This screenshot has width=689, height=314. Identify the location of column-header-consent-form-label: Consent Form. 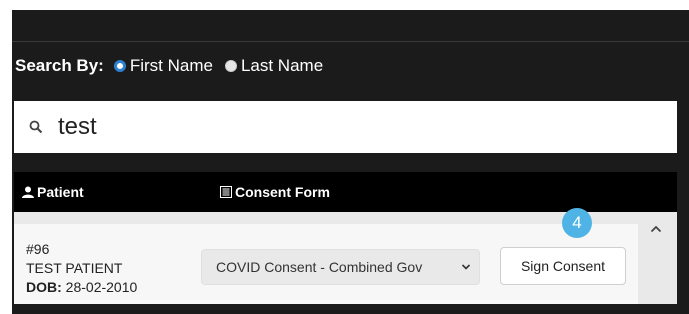
(282, 192).